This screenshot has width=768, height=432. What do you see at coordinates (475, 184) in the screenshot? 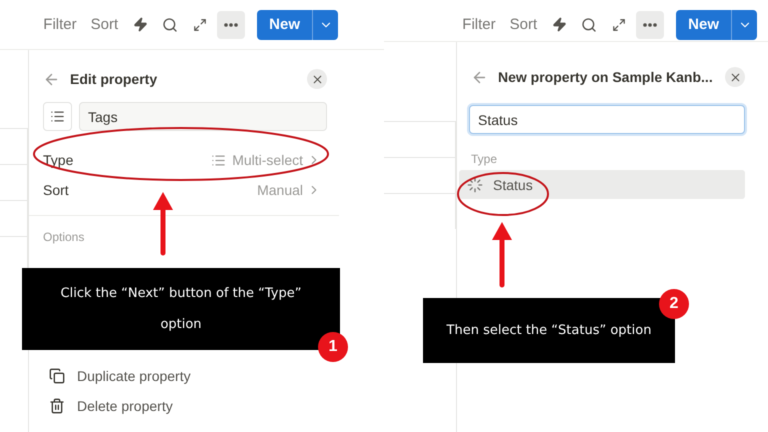
I see `spinner-icon` at bounding box center [475, 184].